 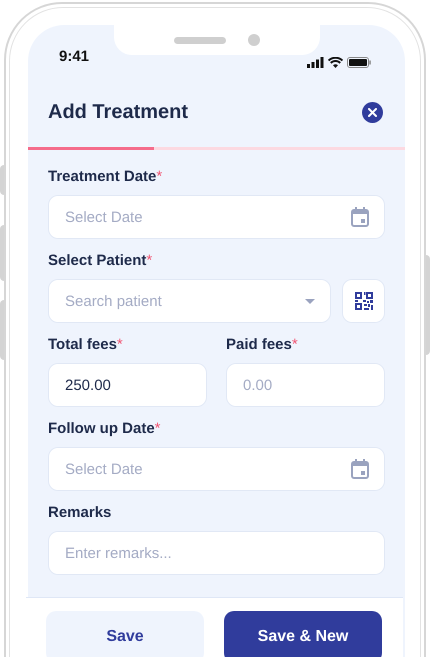 I want to click on scan-button, so click(x=363, y=301).